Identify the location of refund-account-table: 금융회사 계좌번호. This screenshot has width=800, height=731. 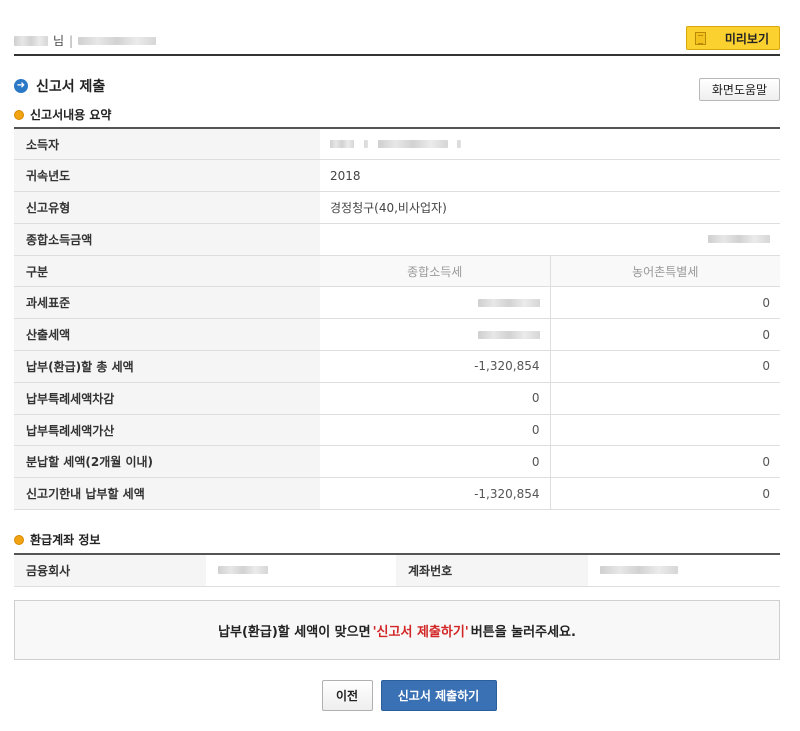
(397, 570).